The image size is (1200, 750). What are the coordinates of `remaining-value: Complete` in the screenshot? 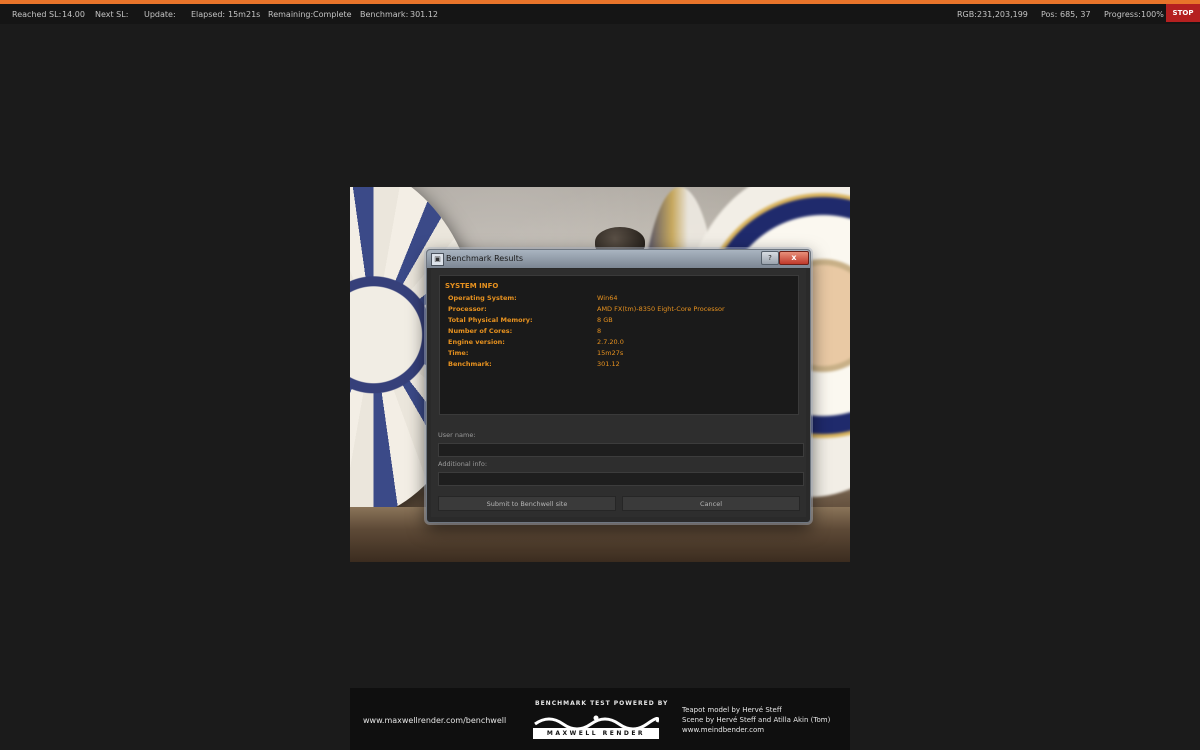 It's located at (332, 14).